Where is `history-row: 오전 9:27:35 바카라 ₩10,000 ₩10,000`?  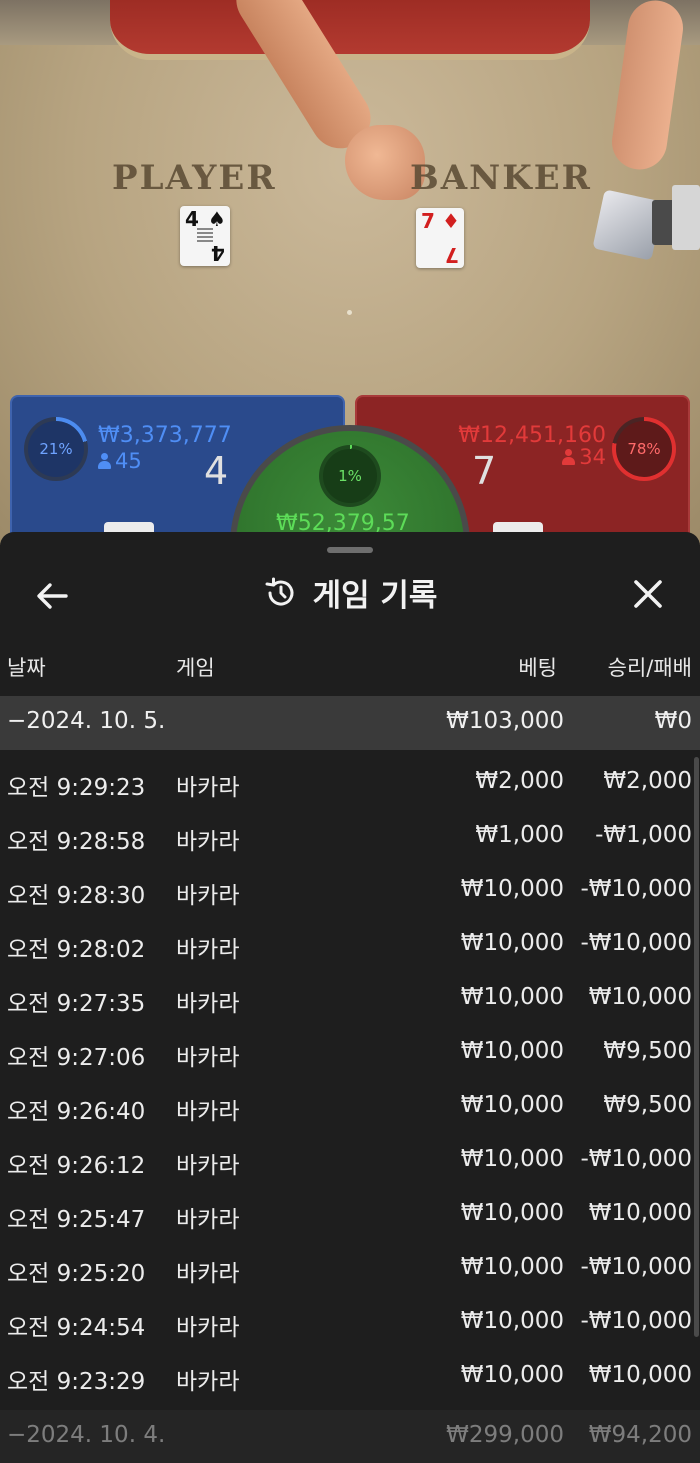
history-row: 오전 9:27:35 바카라 ₩10,000 ₩10,000 is located at coordinates (350, 999).